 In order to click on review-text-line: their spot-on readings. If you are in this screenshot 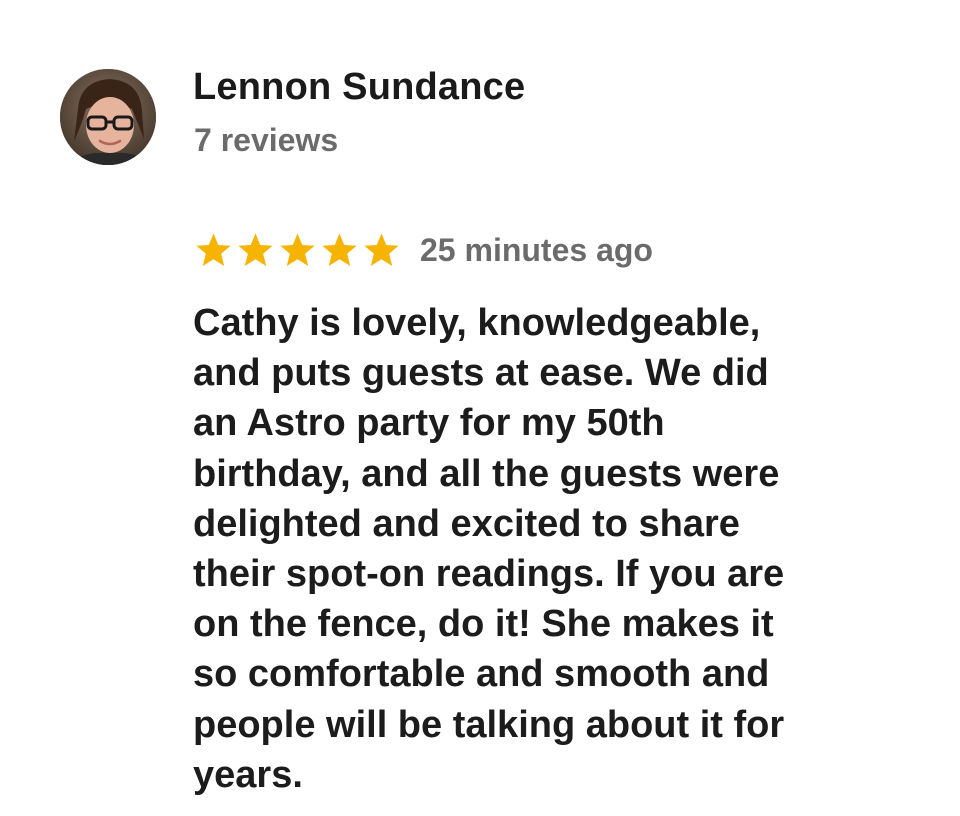, I will do `click(489, 574)`.